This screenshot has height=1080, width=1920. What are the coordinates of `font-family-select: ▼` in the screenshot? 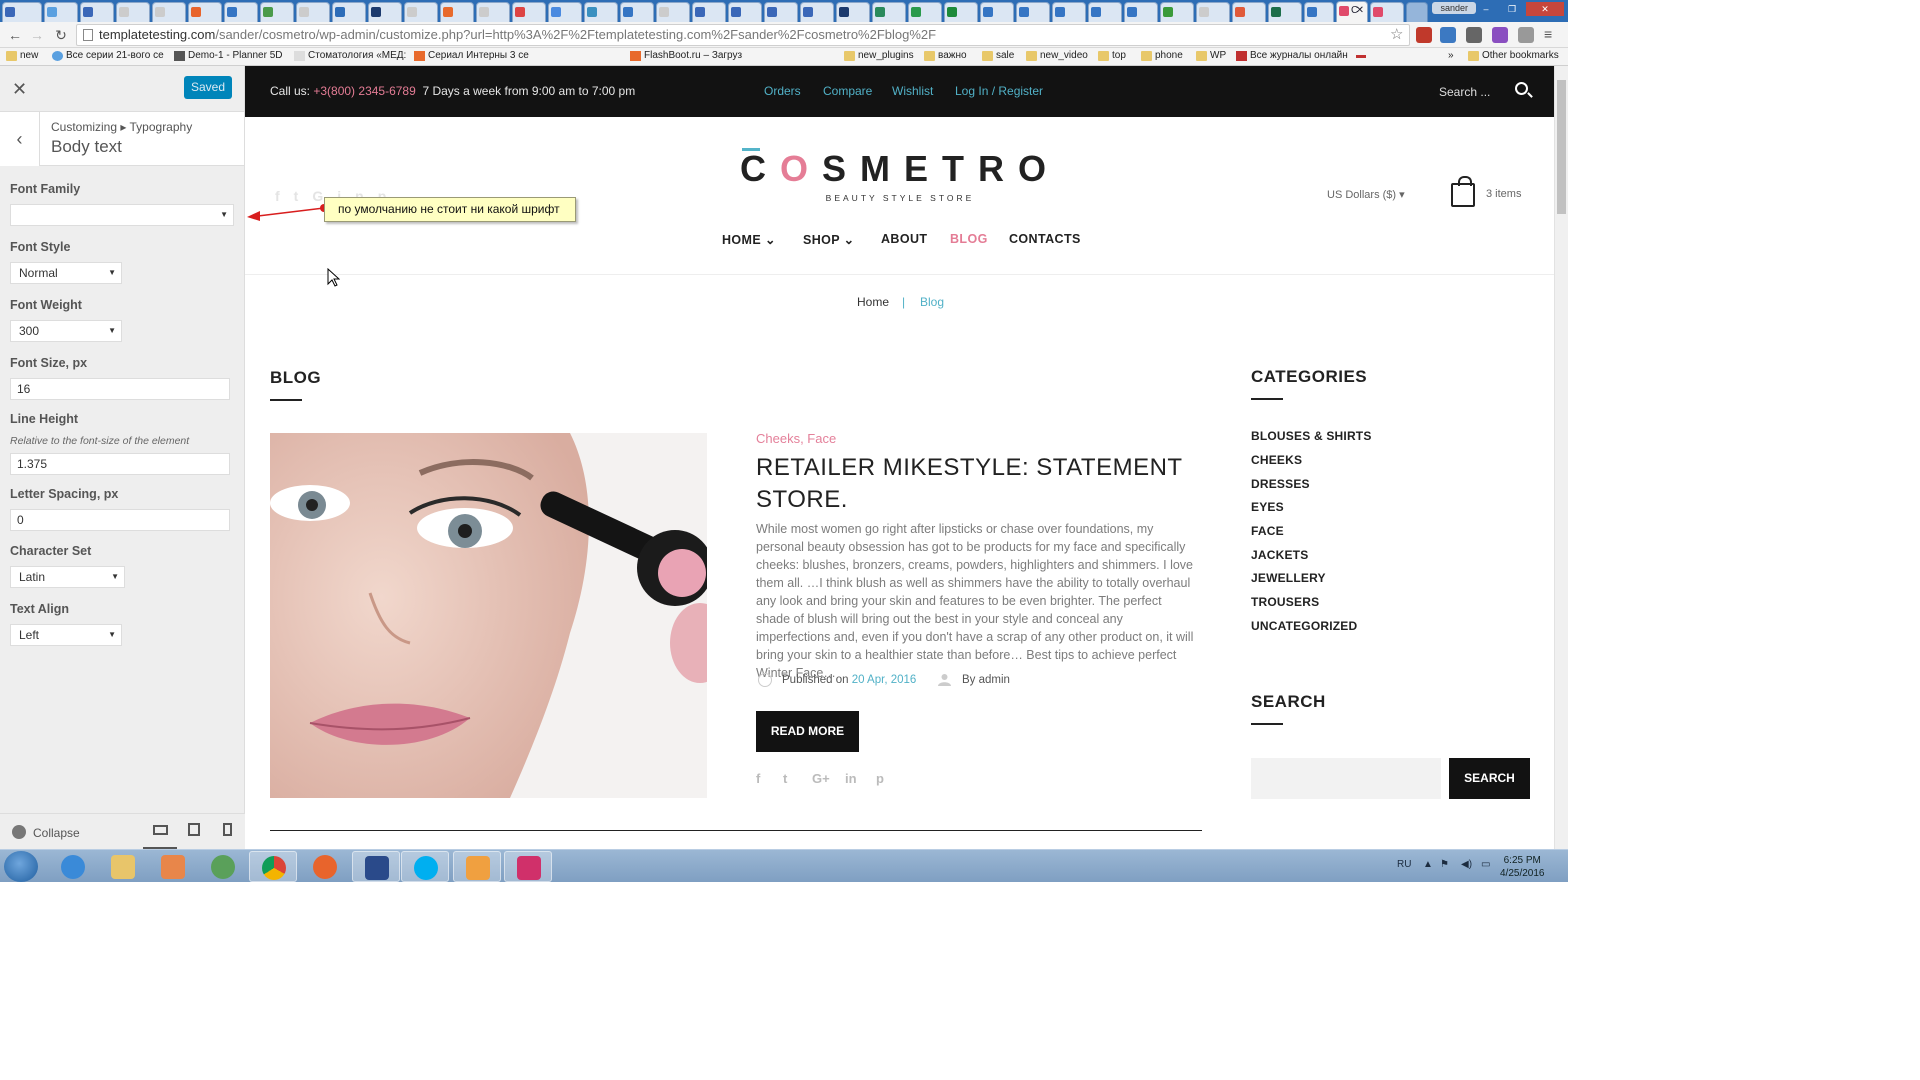 It's located at (122, 215).